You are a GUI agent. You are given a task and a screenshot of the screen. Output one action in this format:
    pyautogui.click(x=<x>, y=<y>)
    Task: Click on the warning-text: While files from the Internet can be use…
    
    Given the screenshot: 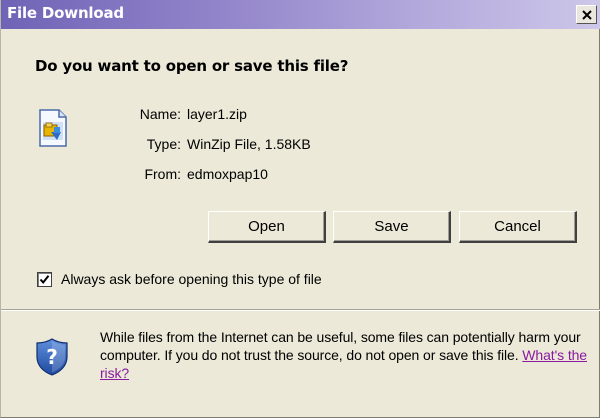 What is the action you would take?
    pyautogui.click(x=340, y=346)
    